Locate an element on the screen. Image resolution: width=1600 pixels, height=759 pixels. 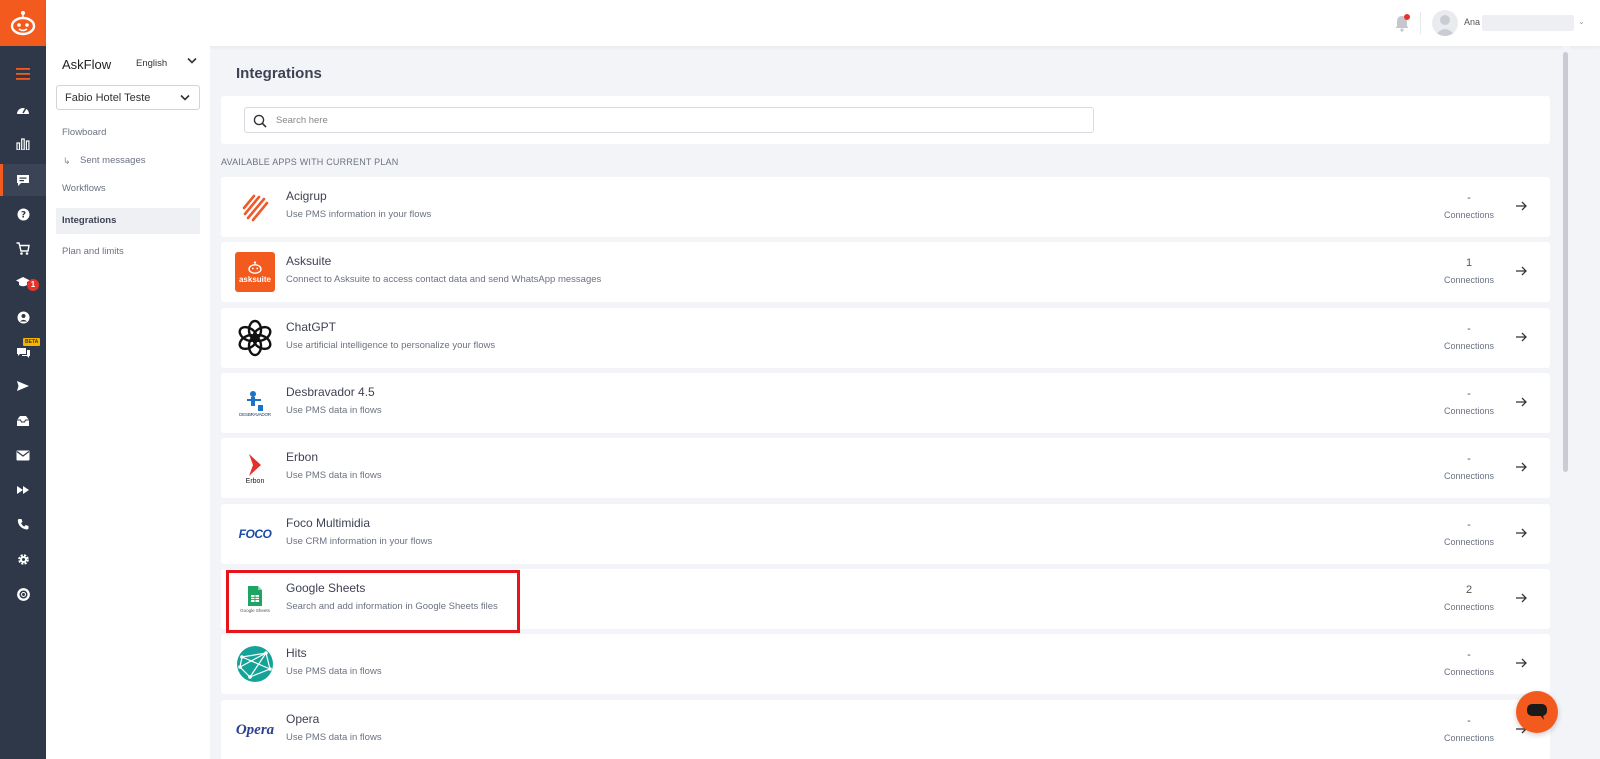
dashboard-icon is located at coordinates (23, 110).